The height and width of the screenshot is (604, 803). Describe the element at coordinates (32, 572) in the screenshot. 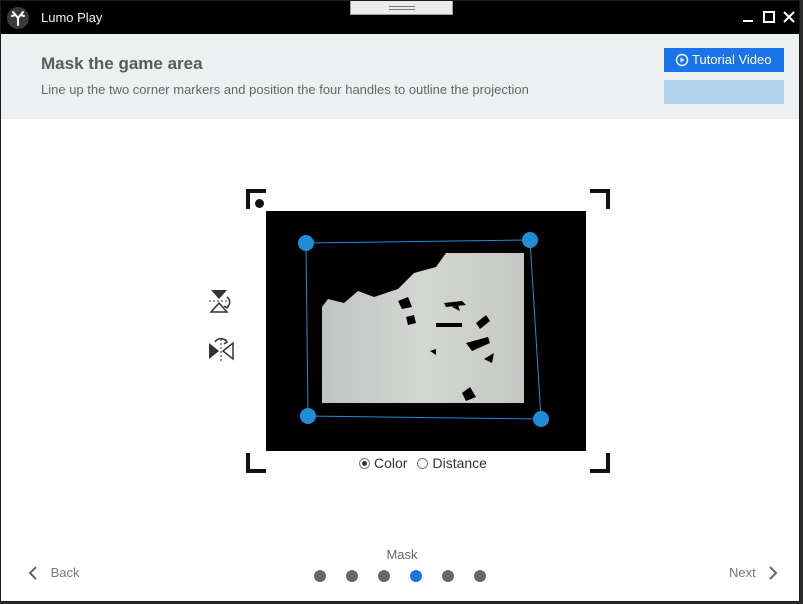

I see `chevron-left-icon` at that location.